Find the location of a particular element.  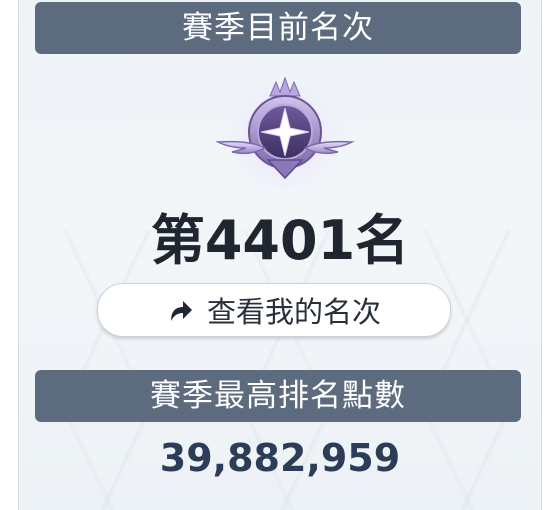

share-arrow-icon is located at coordinates (181, 311).